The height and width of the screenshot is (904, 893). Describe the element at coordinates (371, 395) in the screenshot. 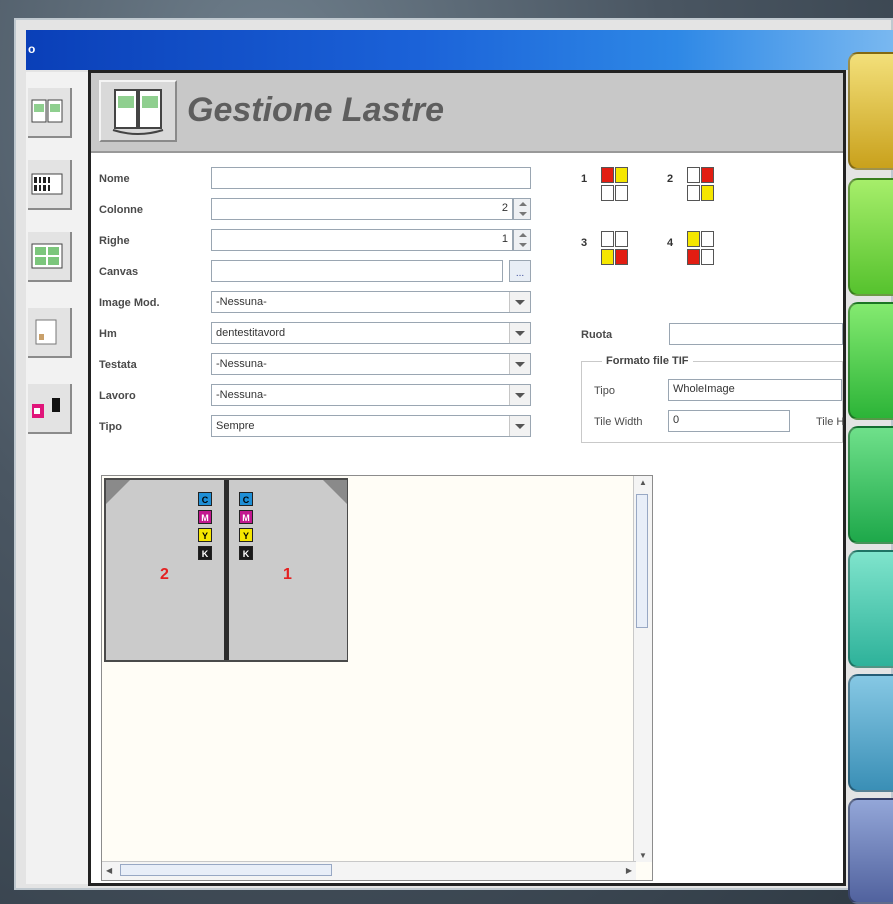

I see `lavoro-select: -Nessuna-` at that location.